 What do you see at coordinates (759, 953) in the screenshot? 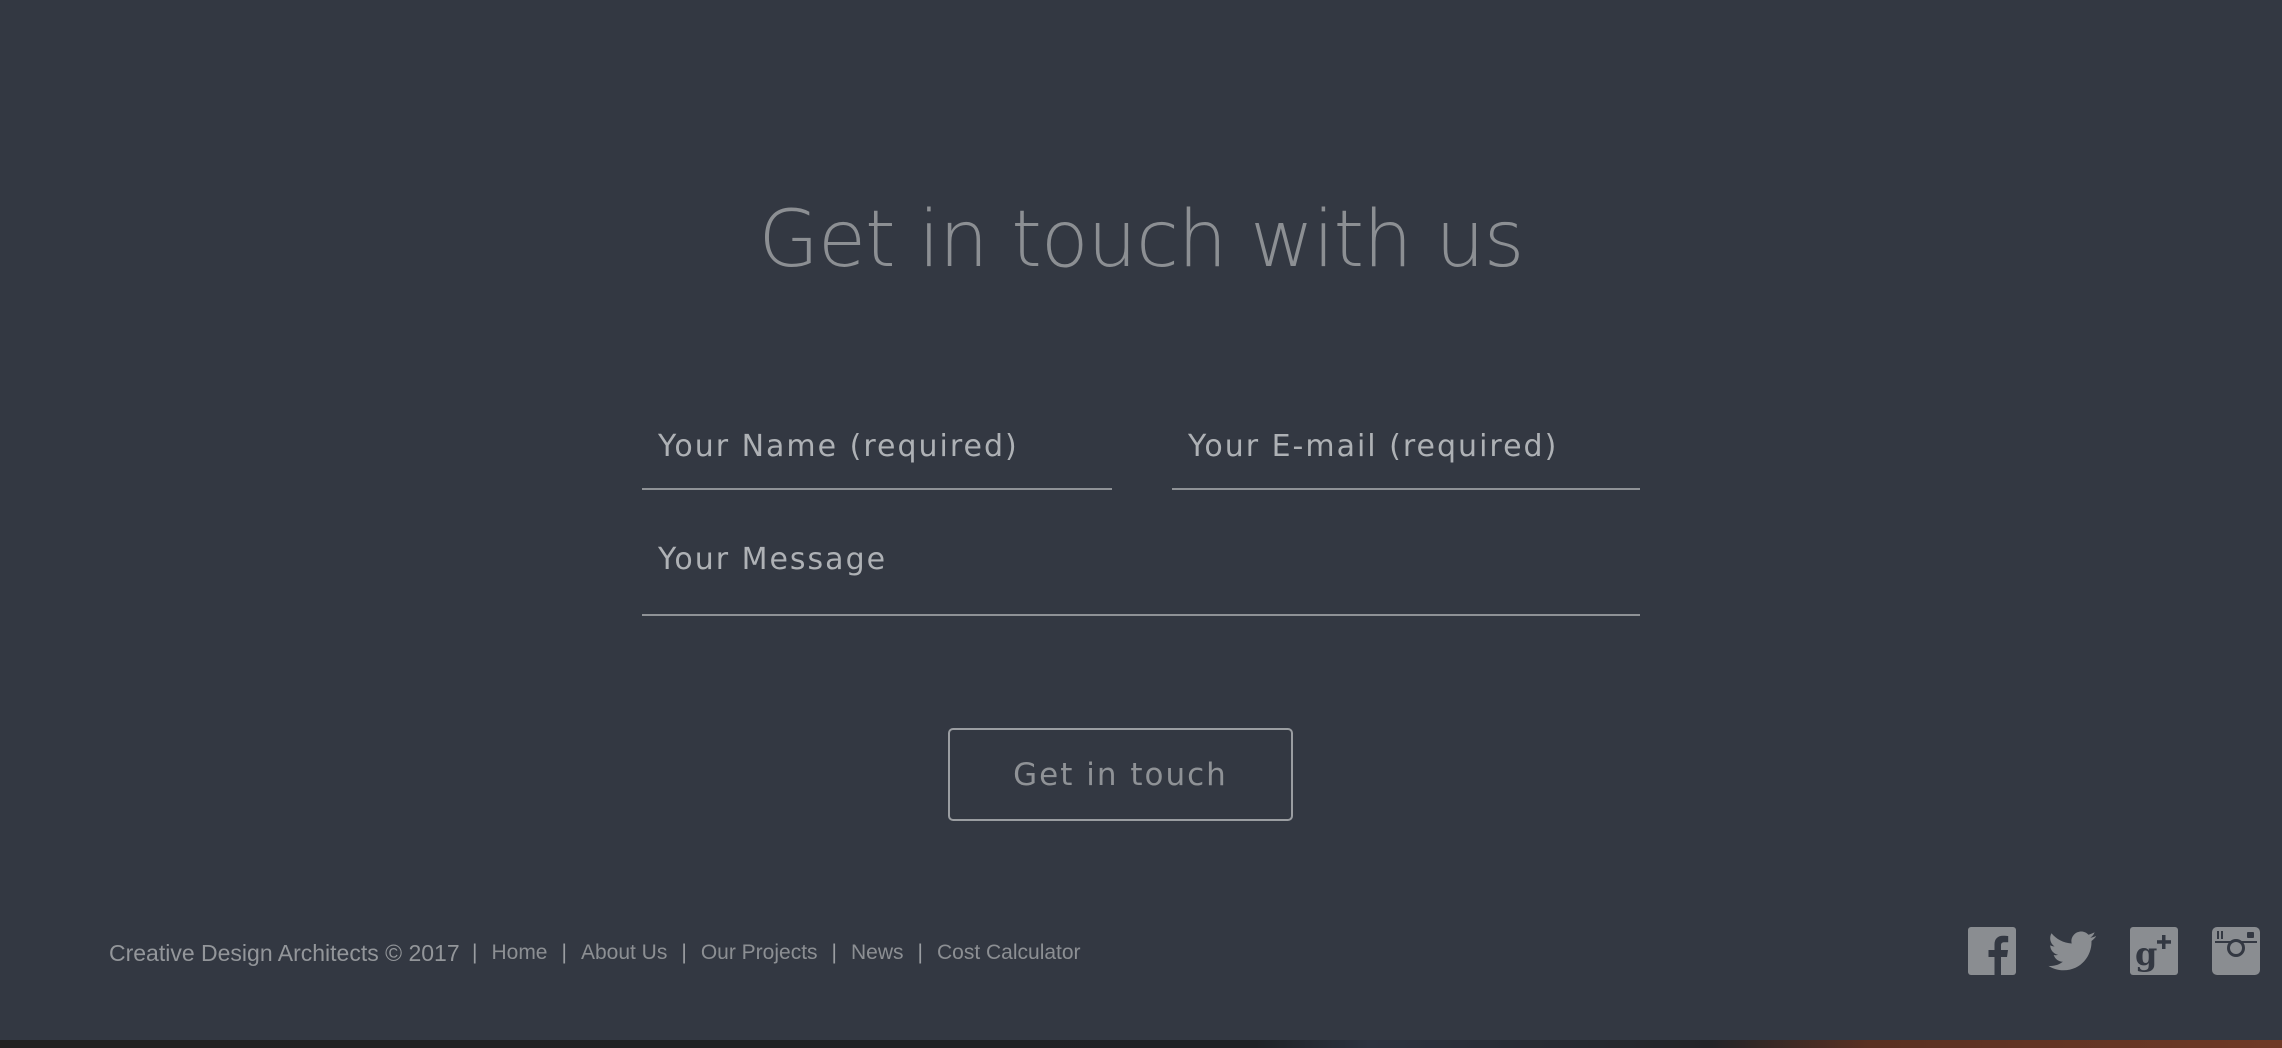
I see `footer-link-our-projects: Our Projects` at bounding box center [759, 953].